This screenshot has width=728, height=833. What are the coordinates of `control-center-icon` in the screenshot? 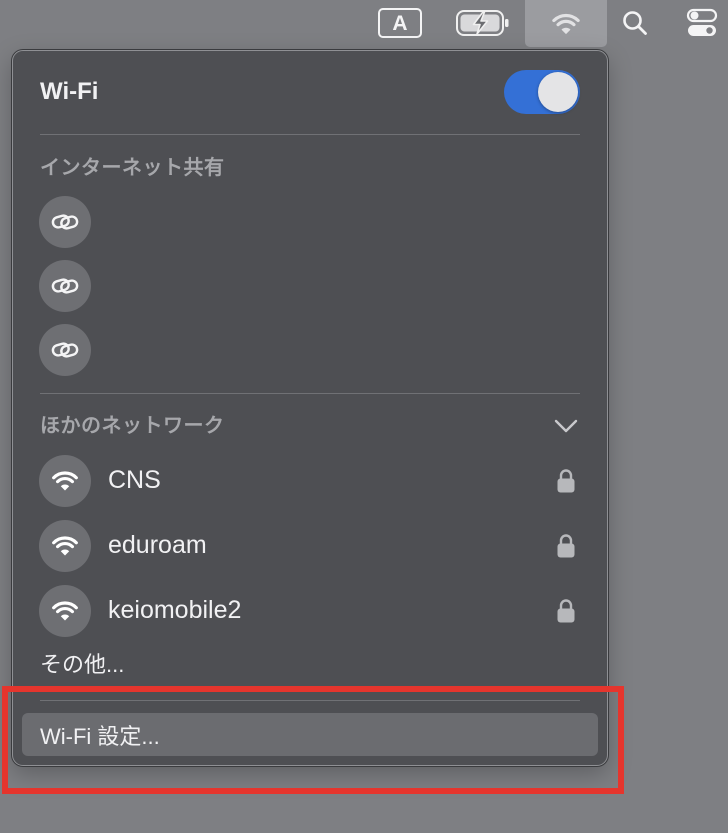 It's located at (702, 23).